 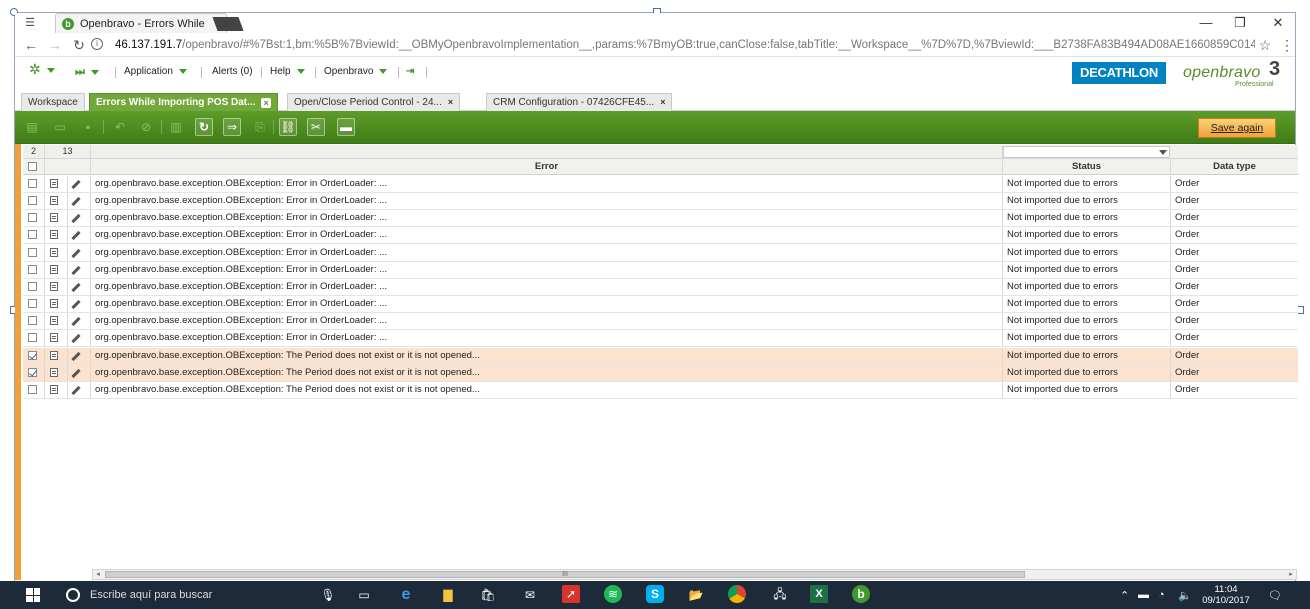 I want to click on tab-errors-while-importing: Errors While Importing POS Dat... ×, so click(x=183, y=102).